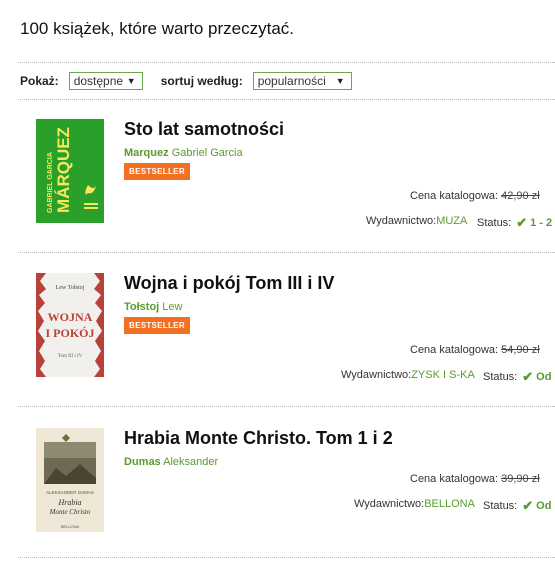 The width and height of the screenshot is (555, 578). What do you see at coordinates (70, 526) in the screenshot?
I see `cover-publisher-text: BELLONA` at bounding box center [70, 526].